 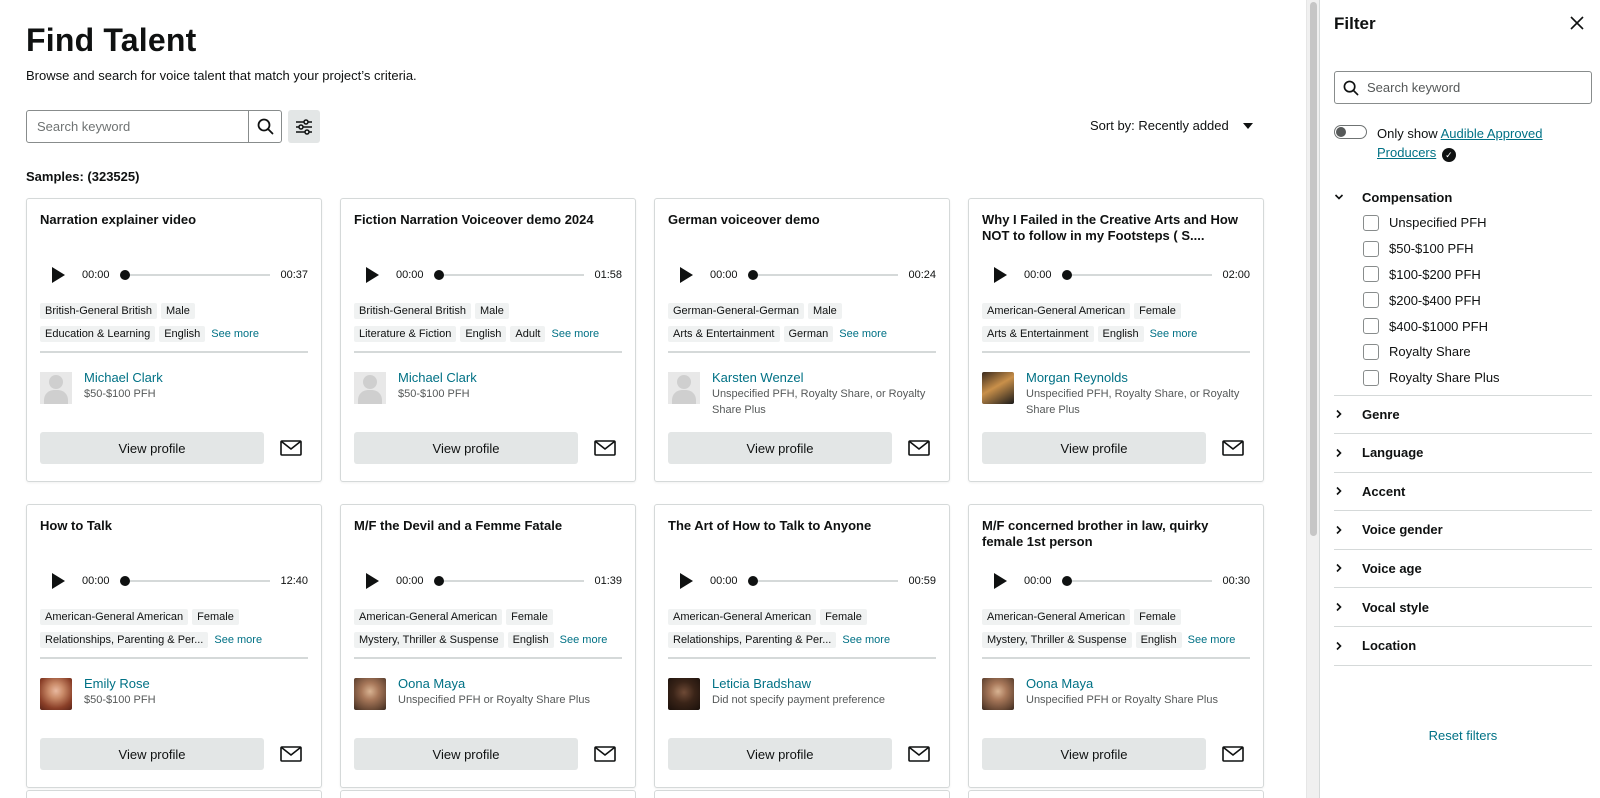 I want to click on search-input, so click(x=137, y=126).